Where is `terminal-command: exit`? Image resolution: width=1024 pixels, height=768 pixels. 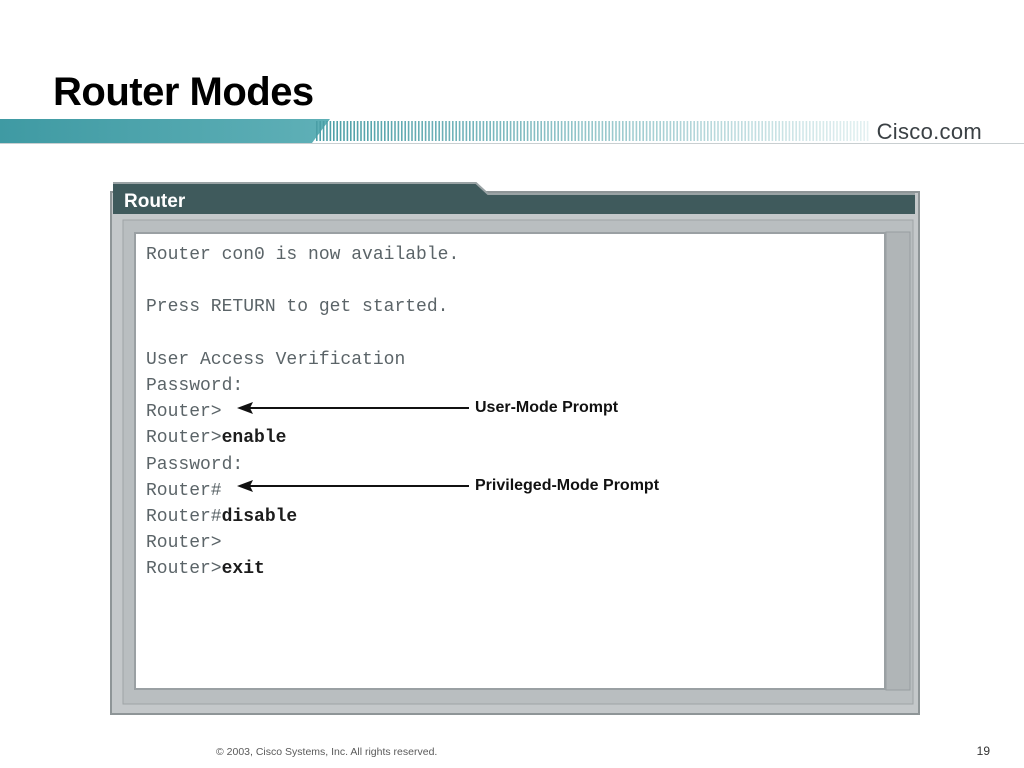 terminal-command: exit is located at coordinates (243, 569).